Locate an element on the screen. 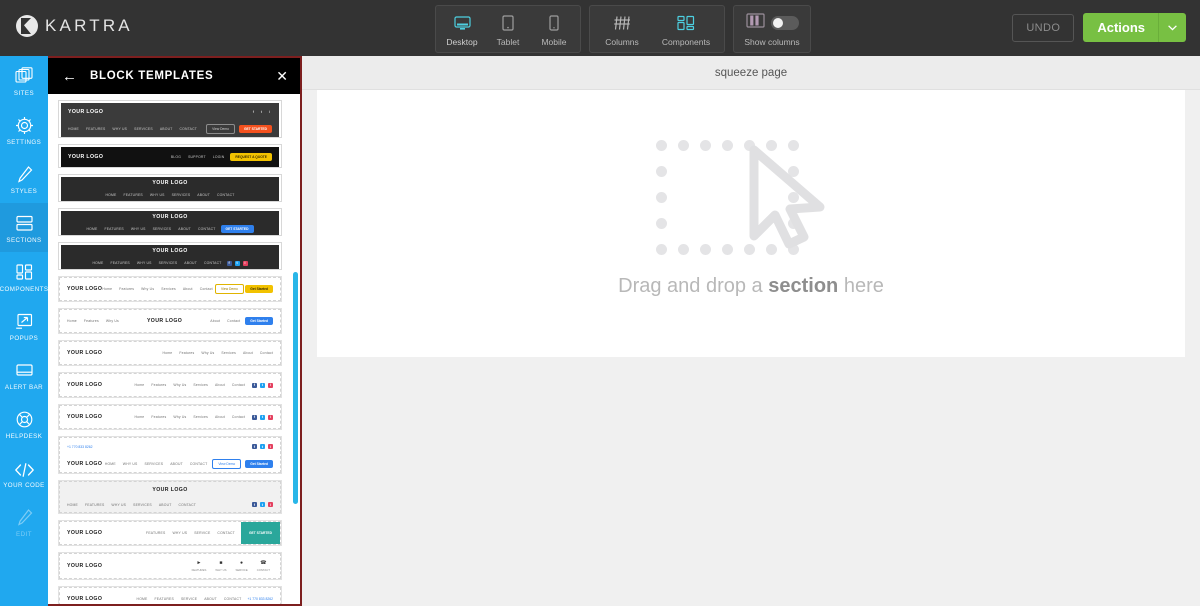 This screenshot has width=1200, height=606. template-nav: HOME FEATURES SERVICE ABOUT CONTACT is located at coordinates (189, 599).